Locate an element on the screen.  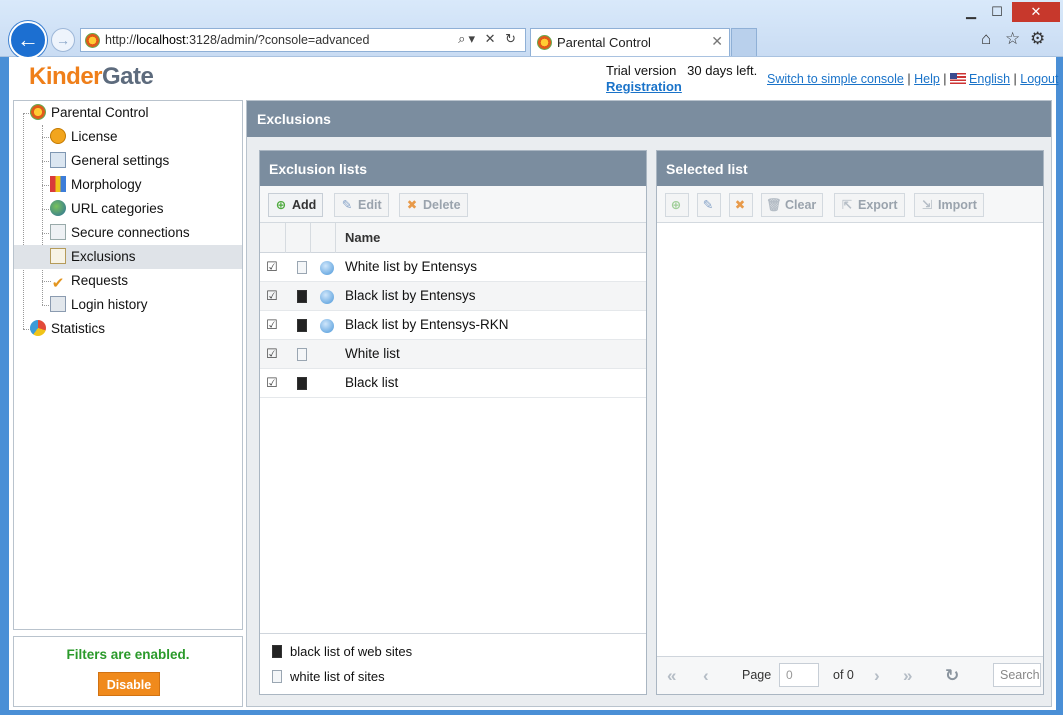
edit-button: ✎ Edit is located at coordinates (361, 205).